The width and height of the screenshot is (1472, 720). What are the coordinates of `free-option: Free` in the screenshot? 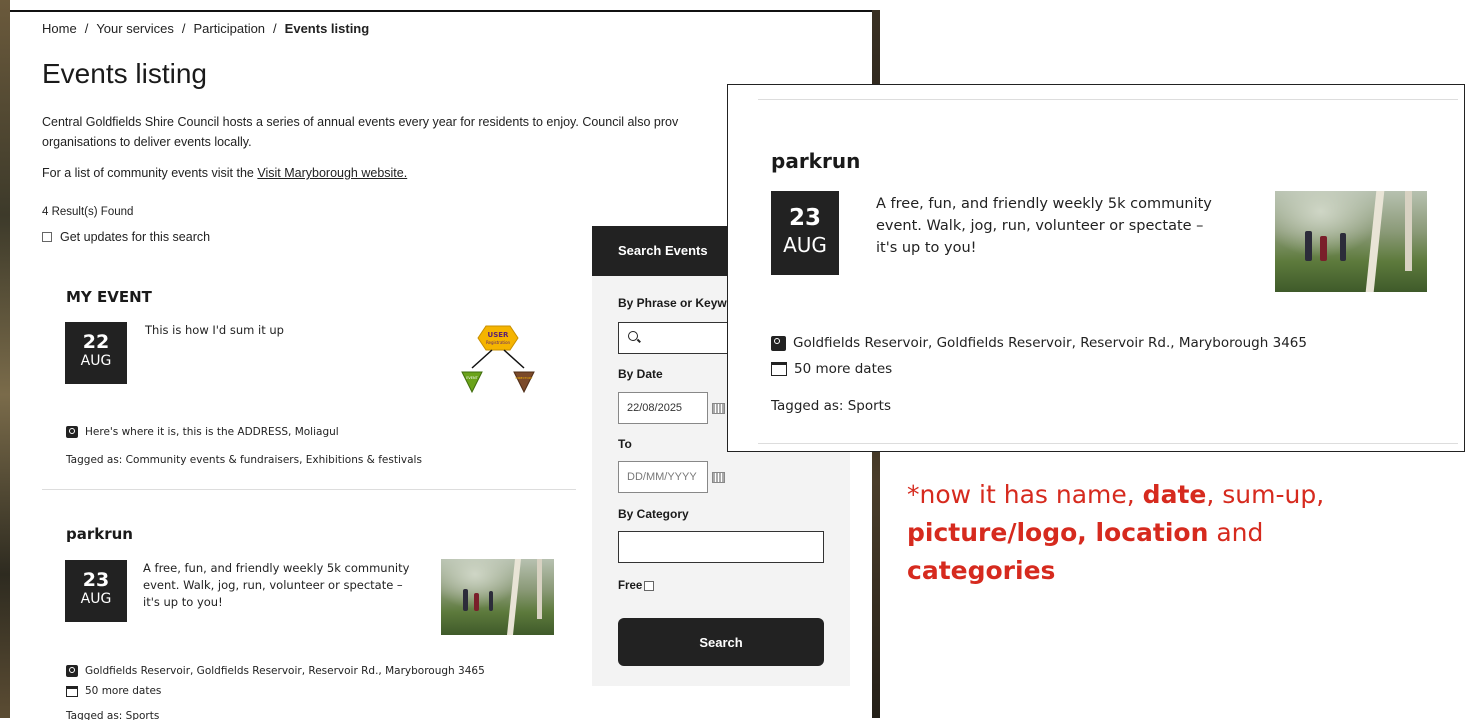 It's located at (636, 586).